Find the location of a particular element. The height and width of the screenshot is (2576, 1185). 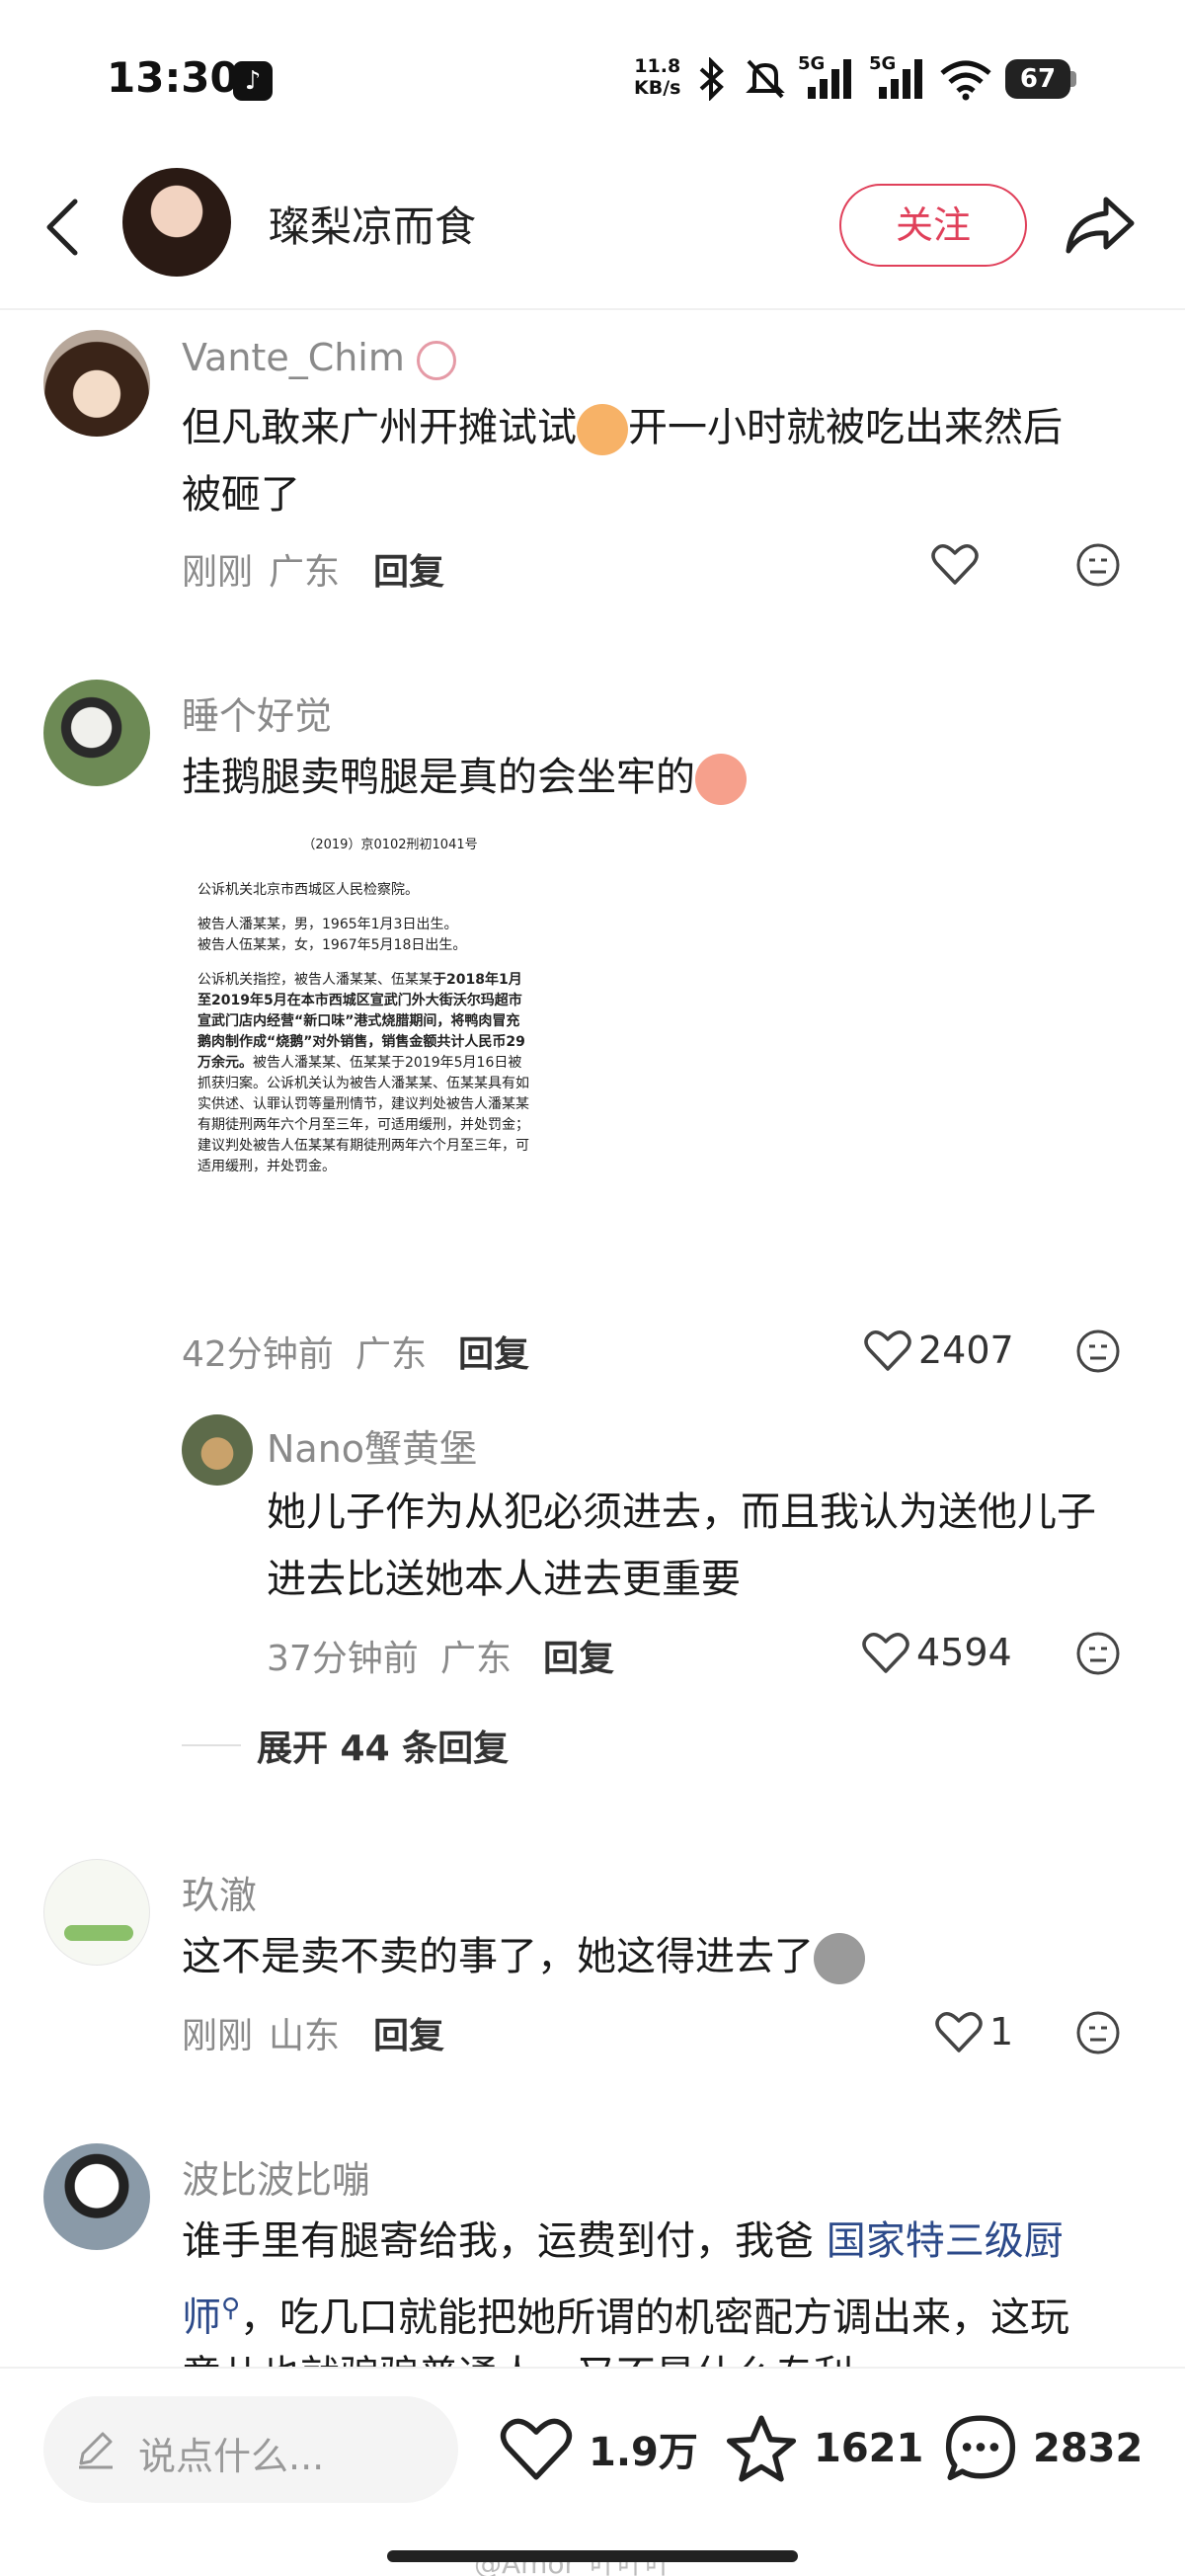

comment-username: 波比波比嘣 is located at coordinates (276, 2176).